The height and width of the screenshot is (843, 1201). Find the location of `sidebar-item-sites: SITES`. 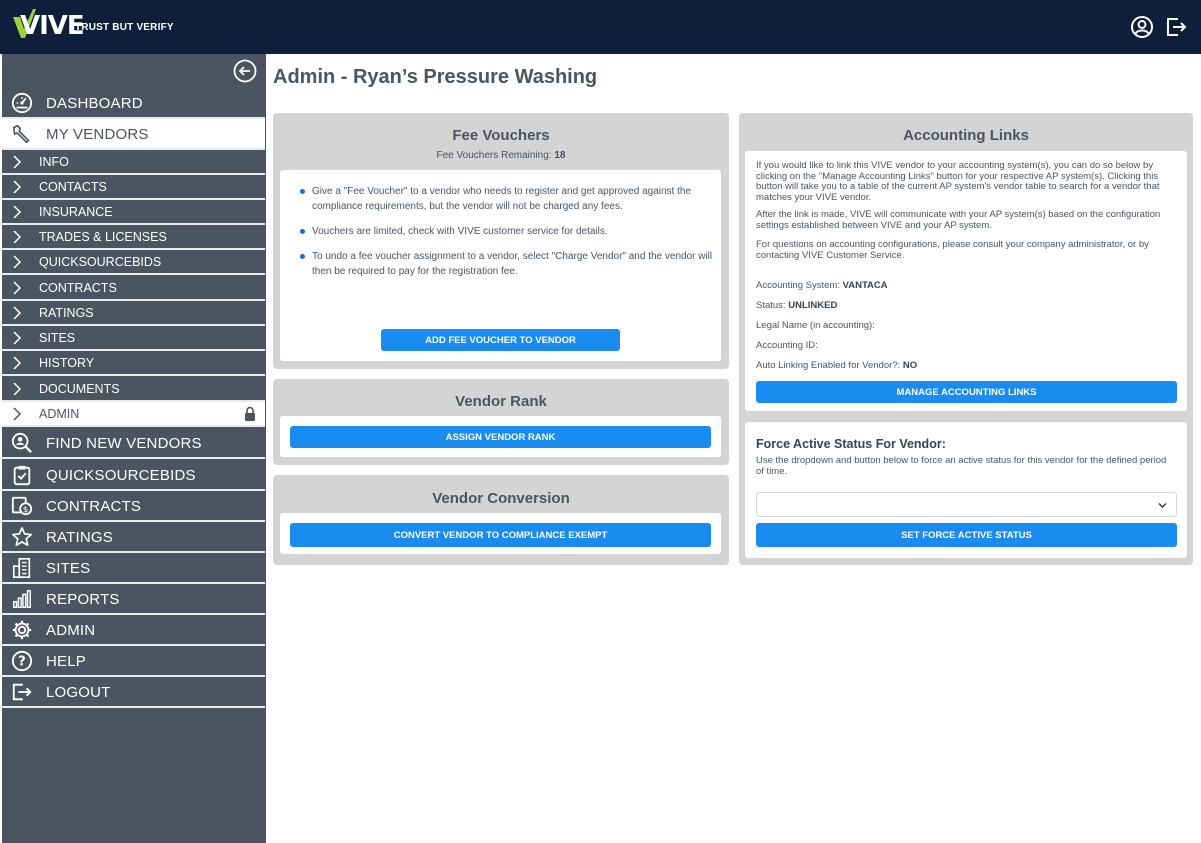

sidebar-item-sites: SITES is located at coordinates (133, 568).